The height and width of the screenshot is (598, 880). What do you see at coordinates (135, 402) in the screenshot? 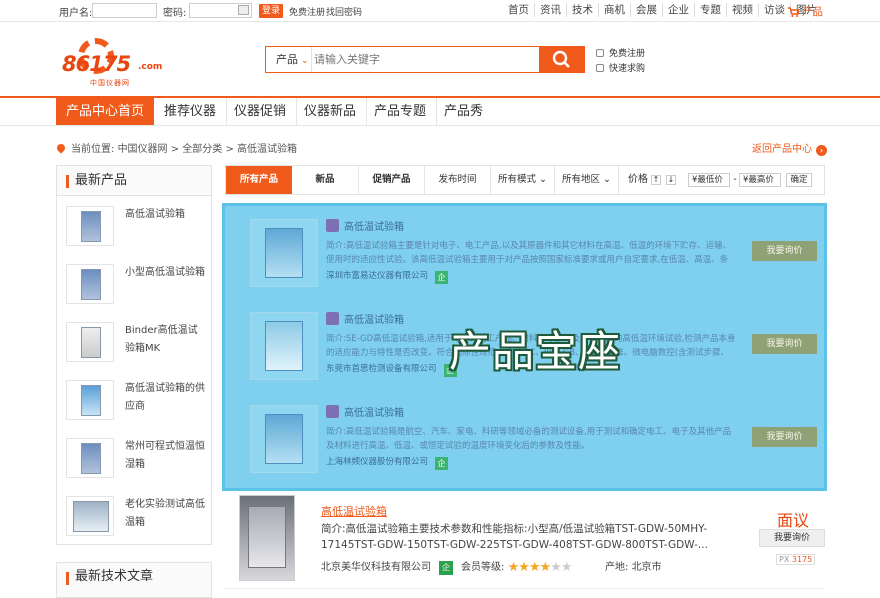
I see `sidebar-item: 高低温试验箱的供应商` at bounding box center [135, 402].